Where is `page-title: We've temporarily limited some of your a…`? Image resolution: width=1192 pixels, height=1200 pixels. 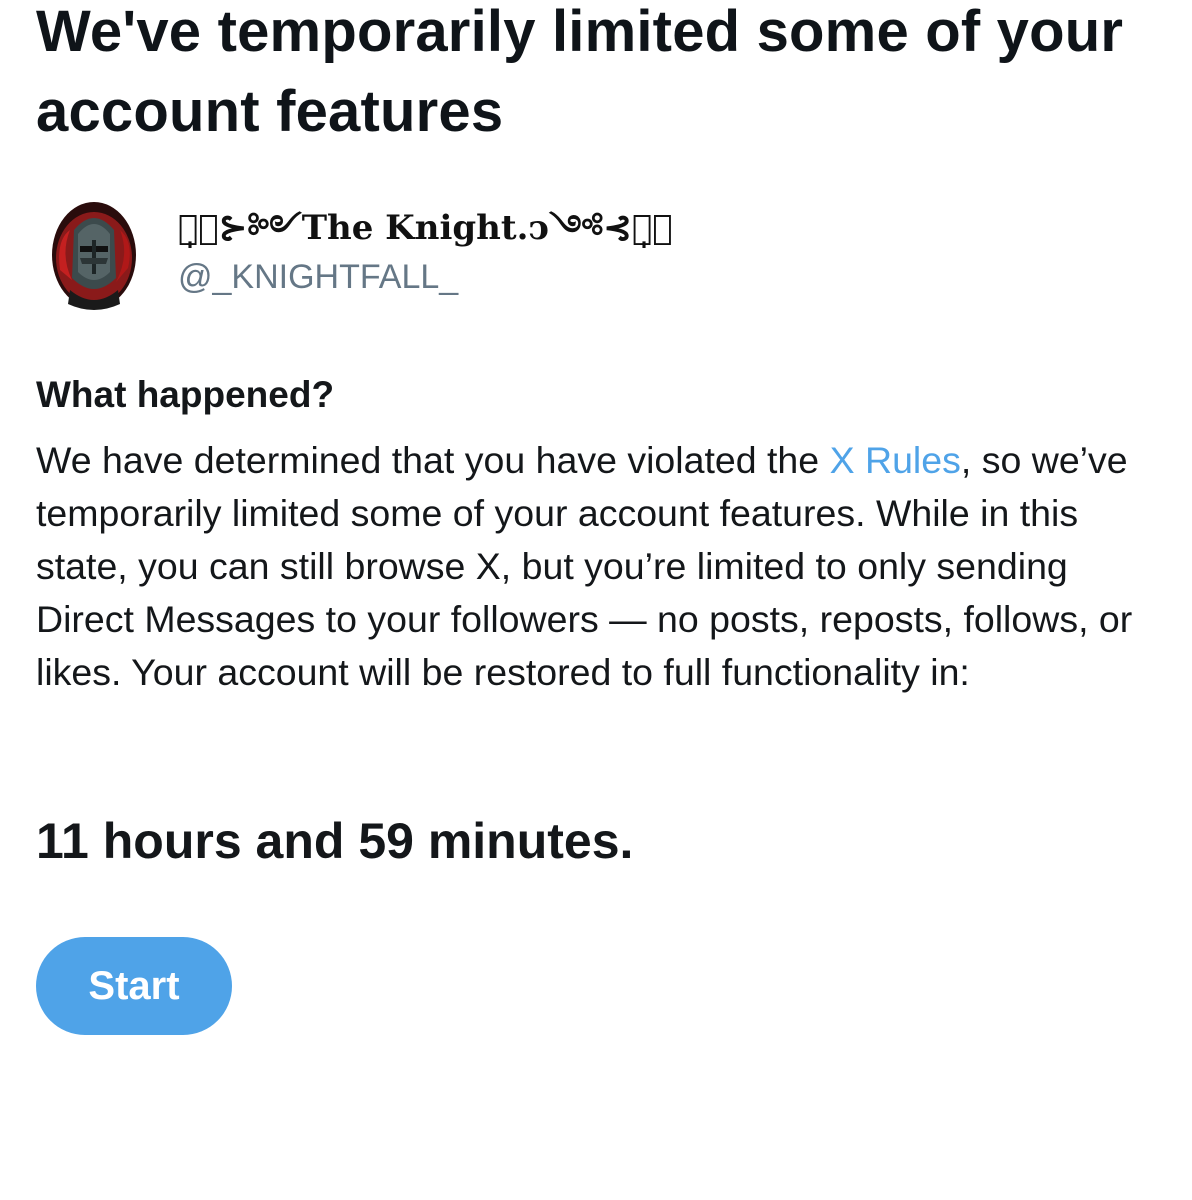
page-title: We've temporarily limited some of your a… is located at coordinates (580, 72).